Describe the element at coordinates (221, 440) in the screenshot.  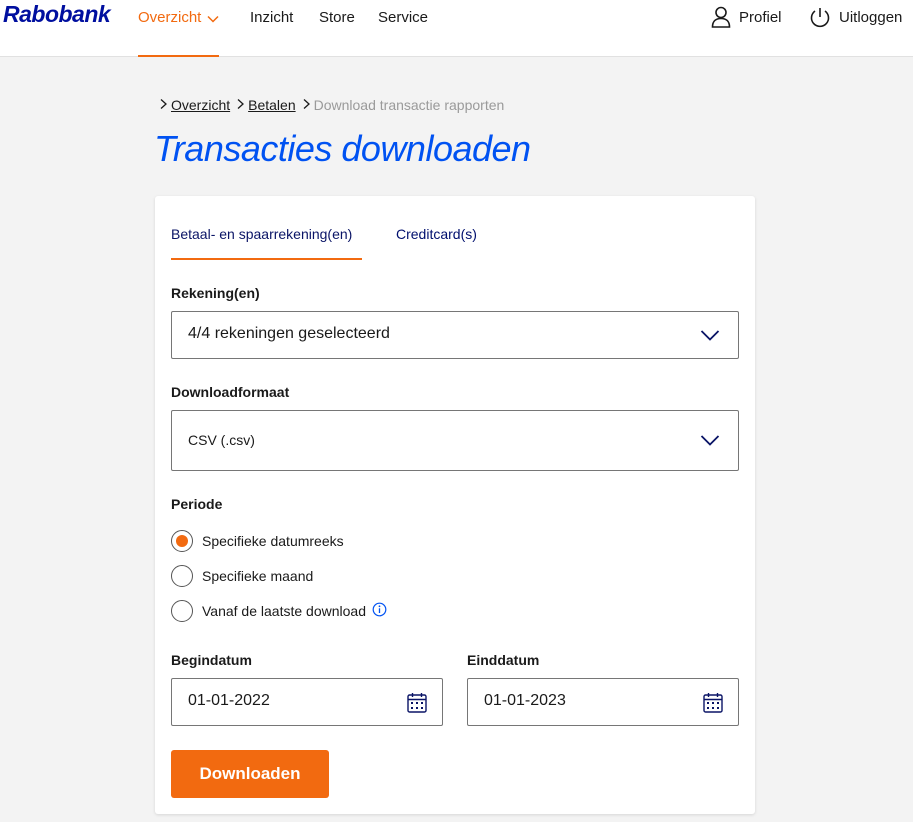
I see `download-format-value: CSV (.csv)` at that location.